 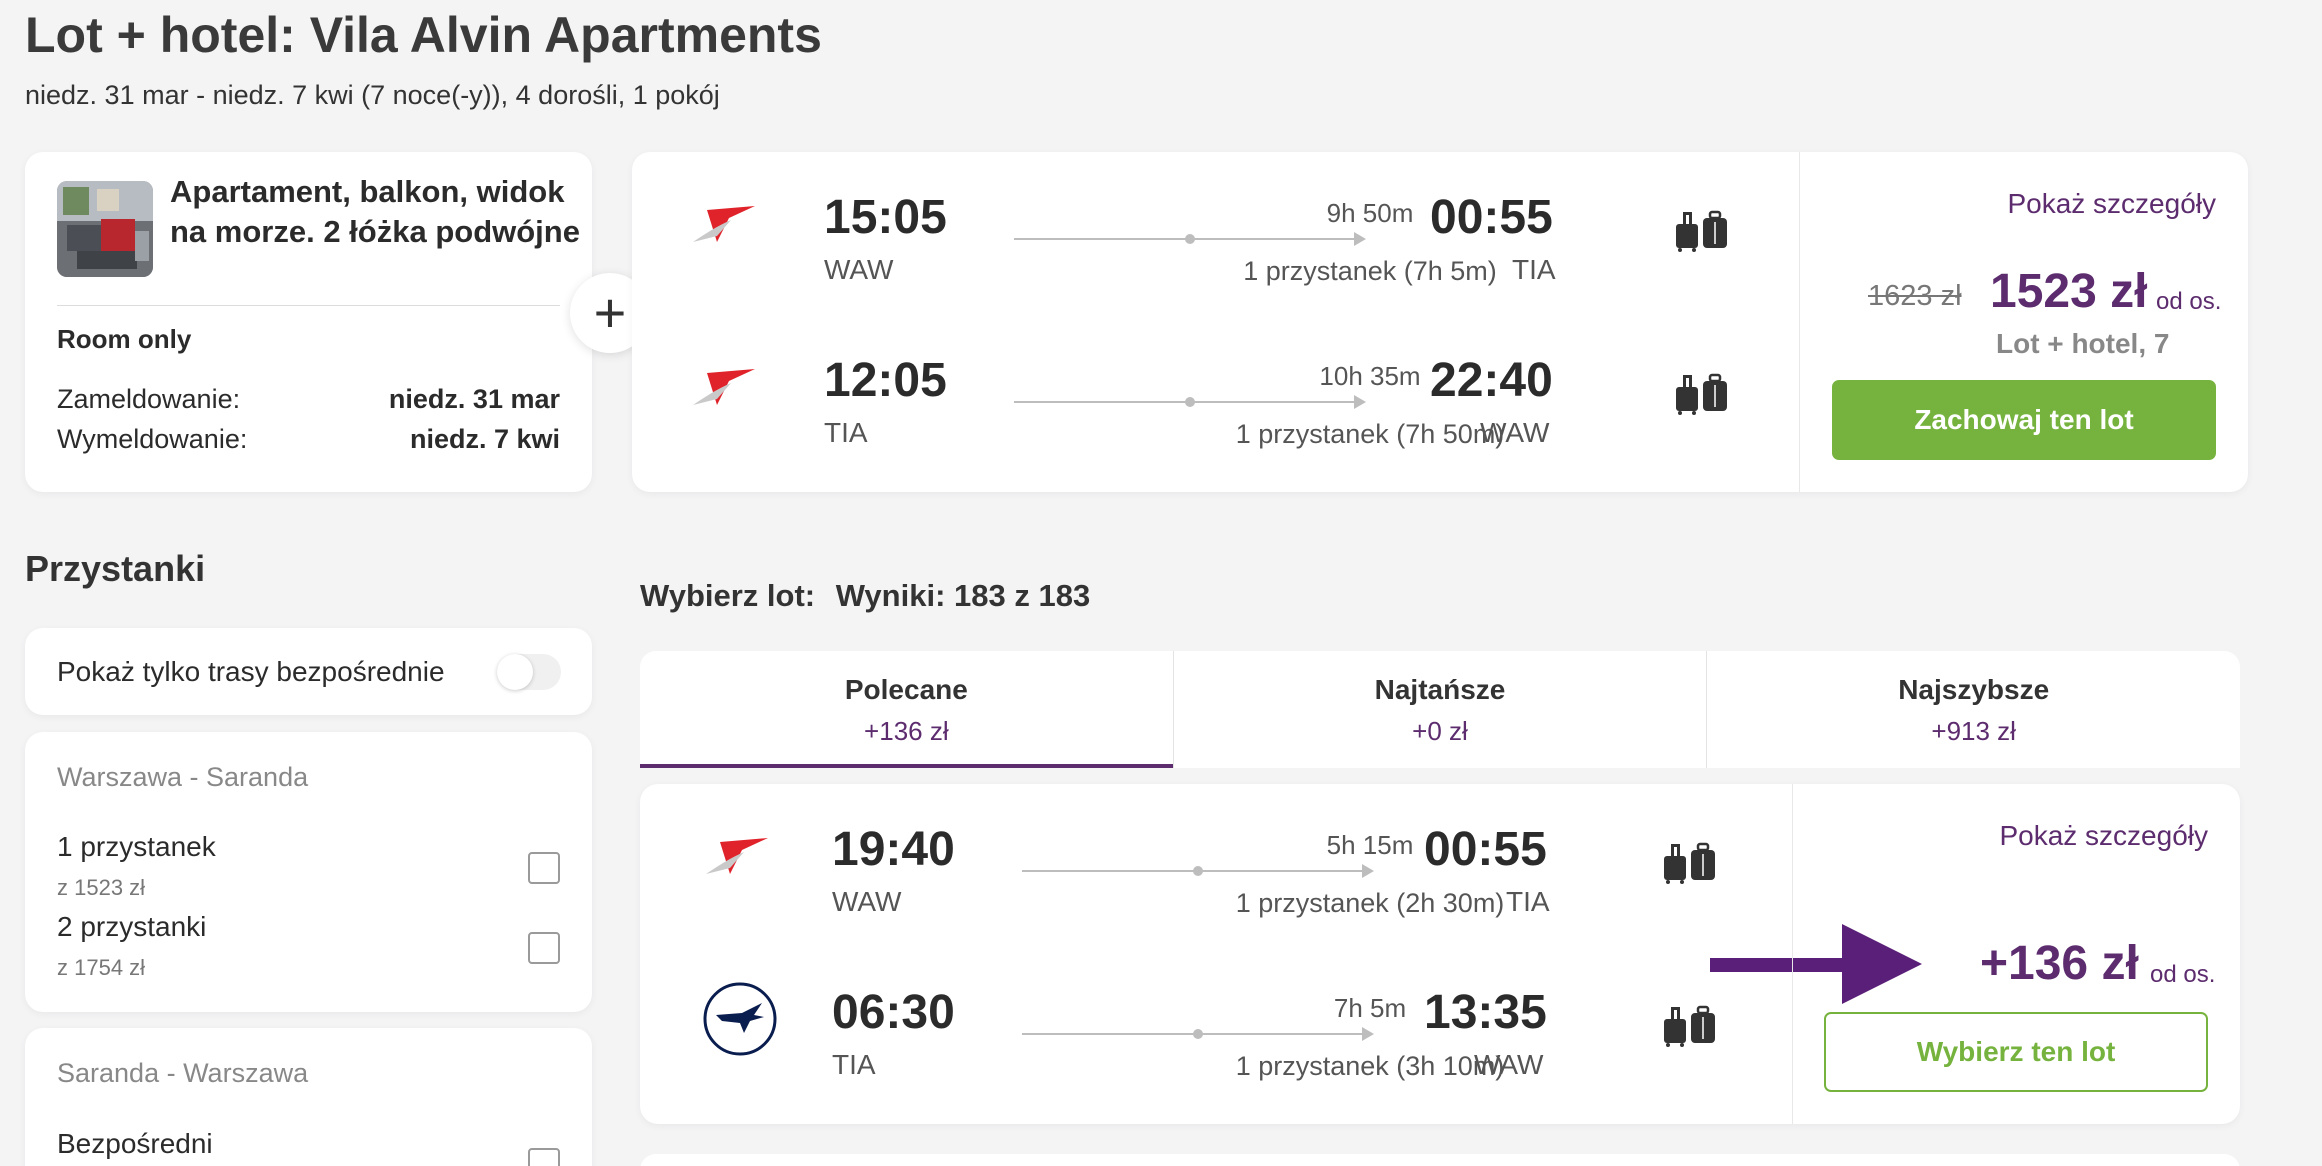 What do you see at coordinates (124, 339) in the screenshot?
I see `board-type: Room only` at bounding box center [124, 339].